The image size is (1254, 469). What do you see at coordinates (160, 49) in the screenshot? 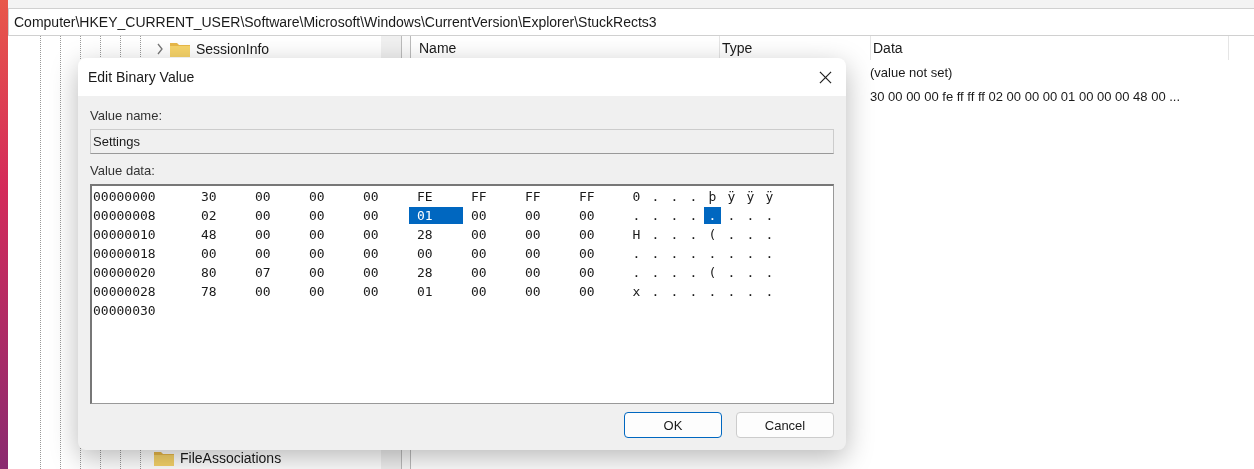
I see `chevron-icon` at bounding box center [160, 49].